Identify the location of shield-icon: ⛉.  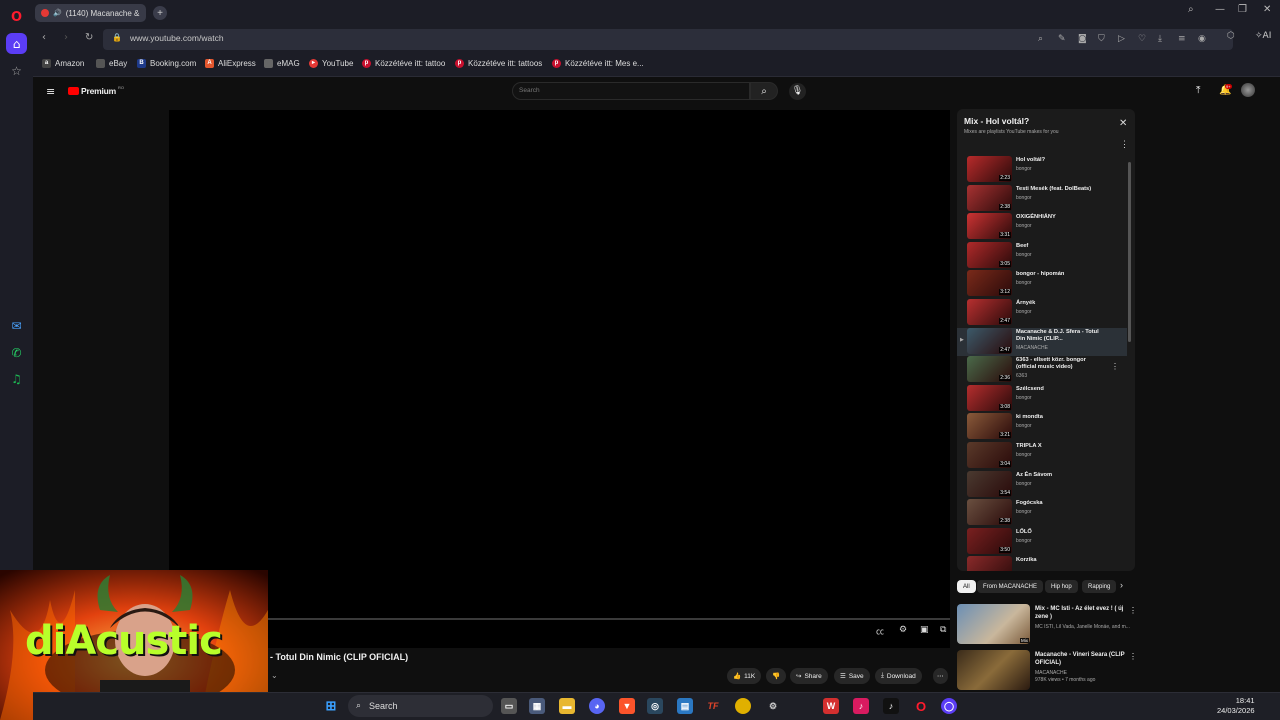
(1101, 39).